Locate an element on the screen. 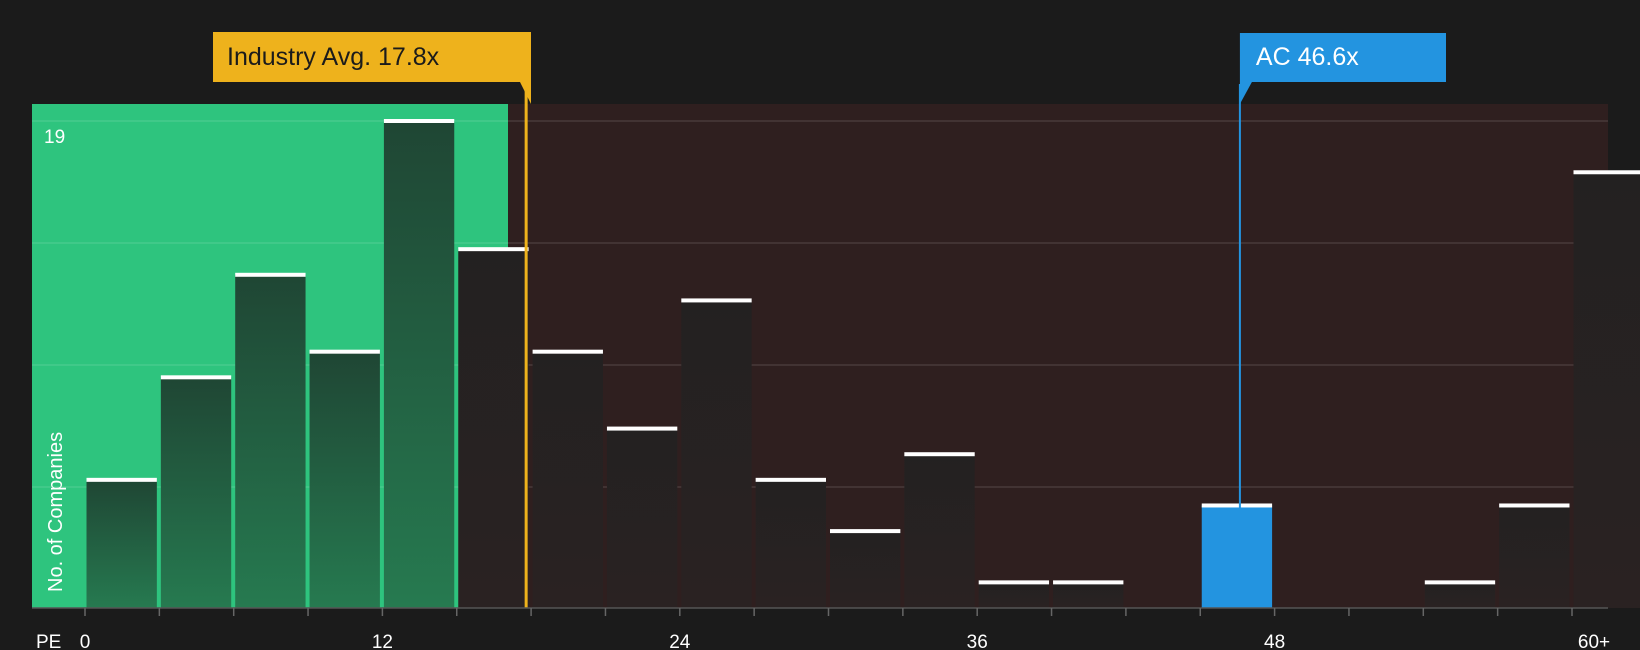 This screenshot has width=1640, height=650. x-tick-label: 60+ is located at coordinates (1594, 641).